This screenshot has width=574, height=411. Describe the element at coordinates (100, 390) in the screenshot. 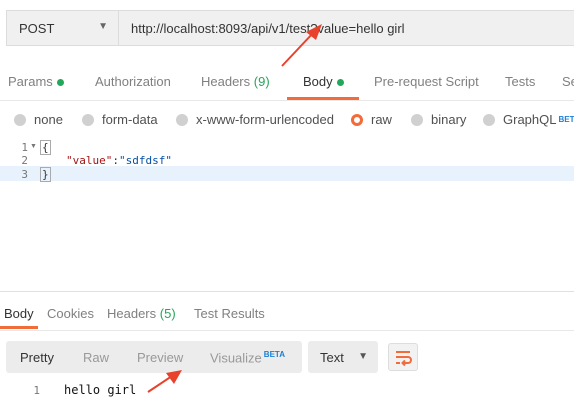

I see `response-body-text: hello girl` at that location.